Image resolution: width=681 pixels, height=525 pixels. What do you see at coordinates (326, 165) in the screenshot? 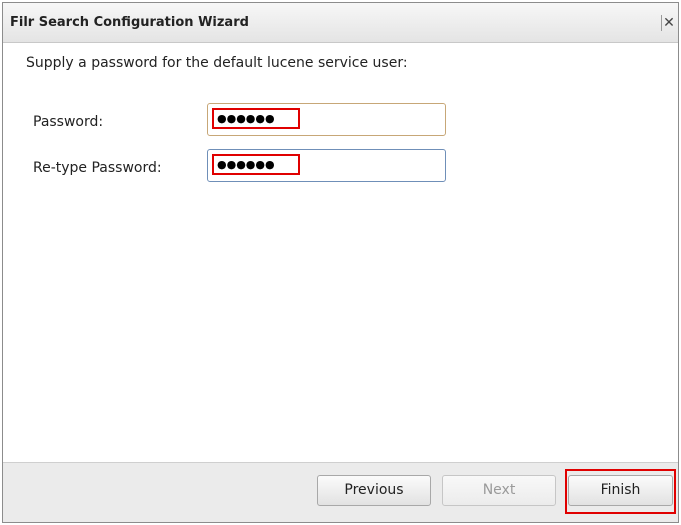
I see `retype-password-field: ●●●●●●` at bounding box center [326, 165].